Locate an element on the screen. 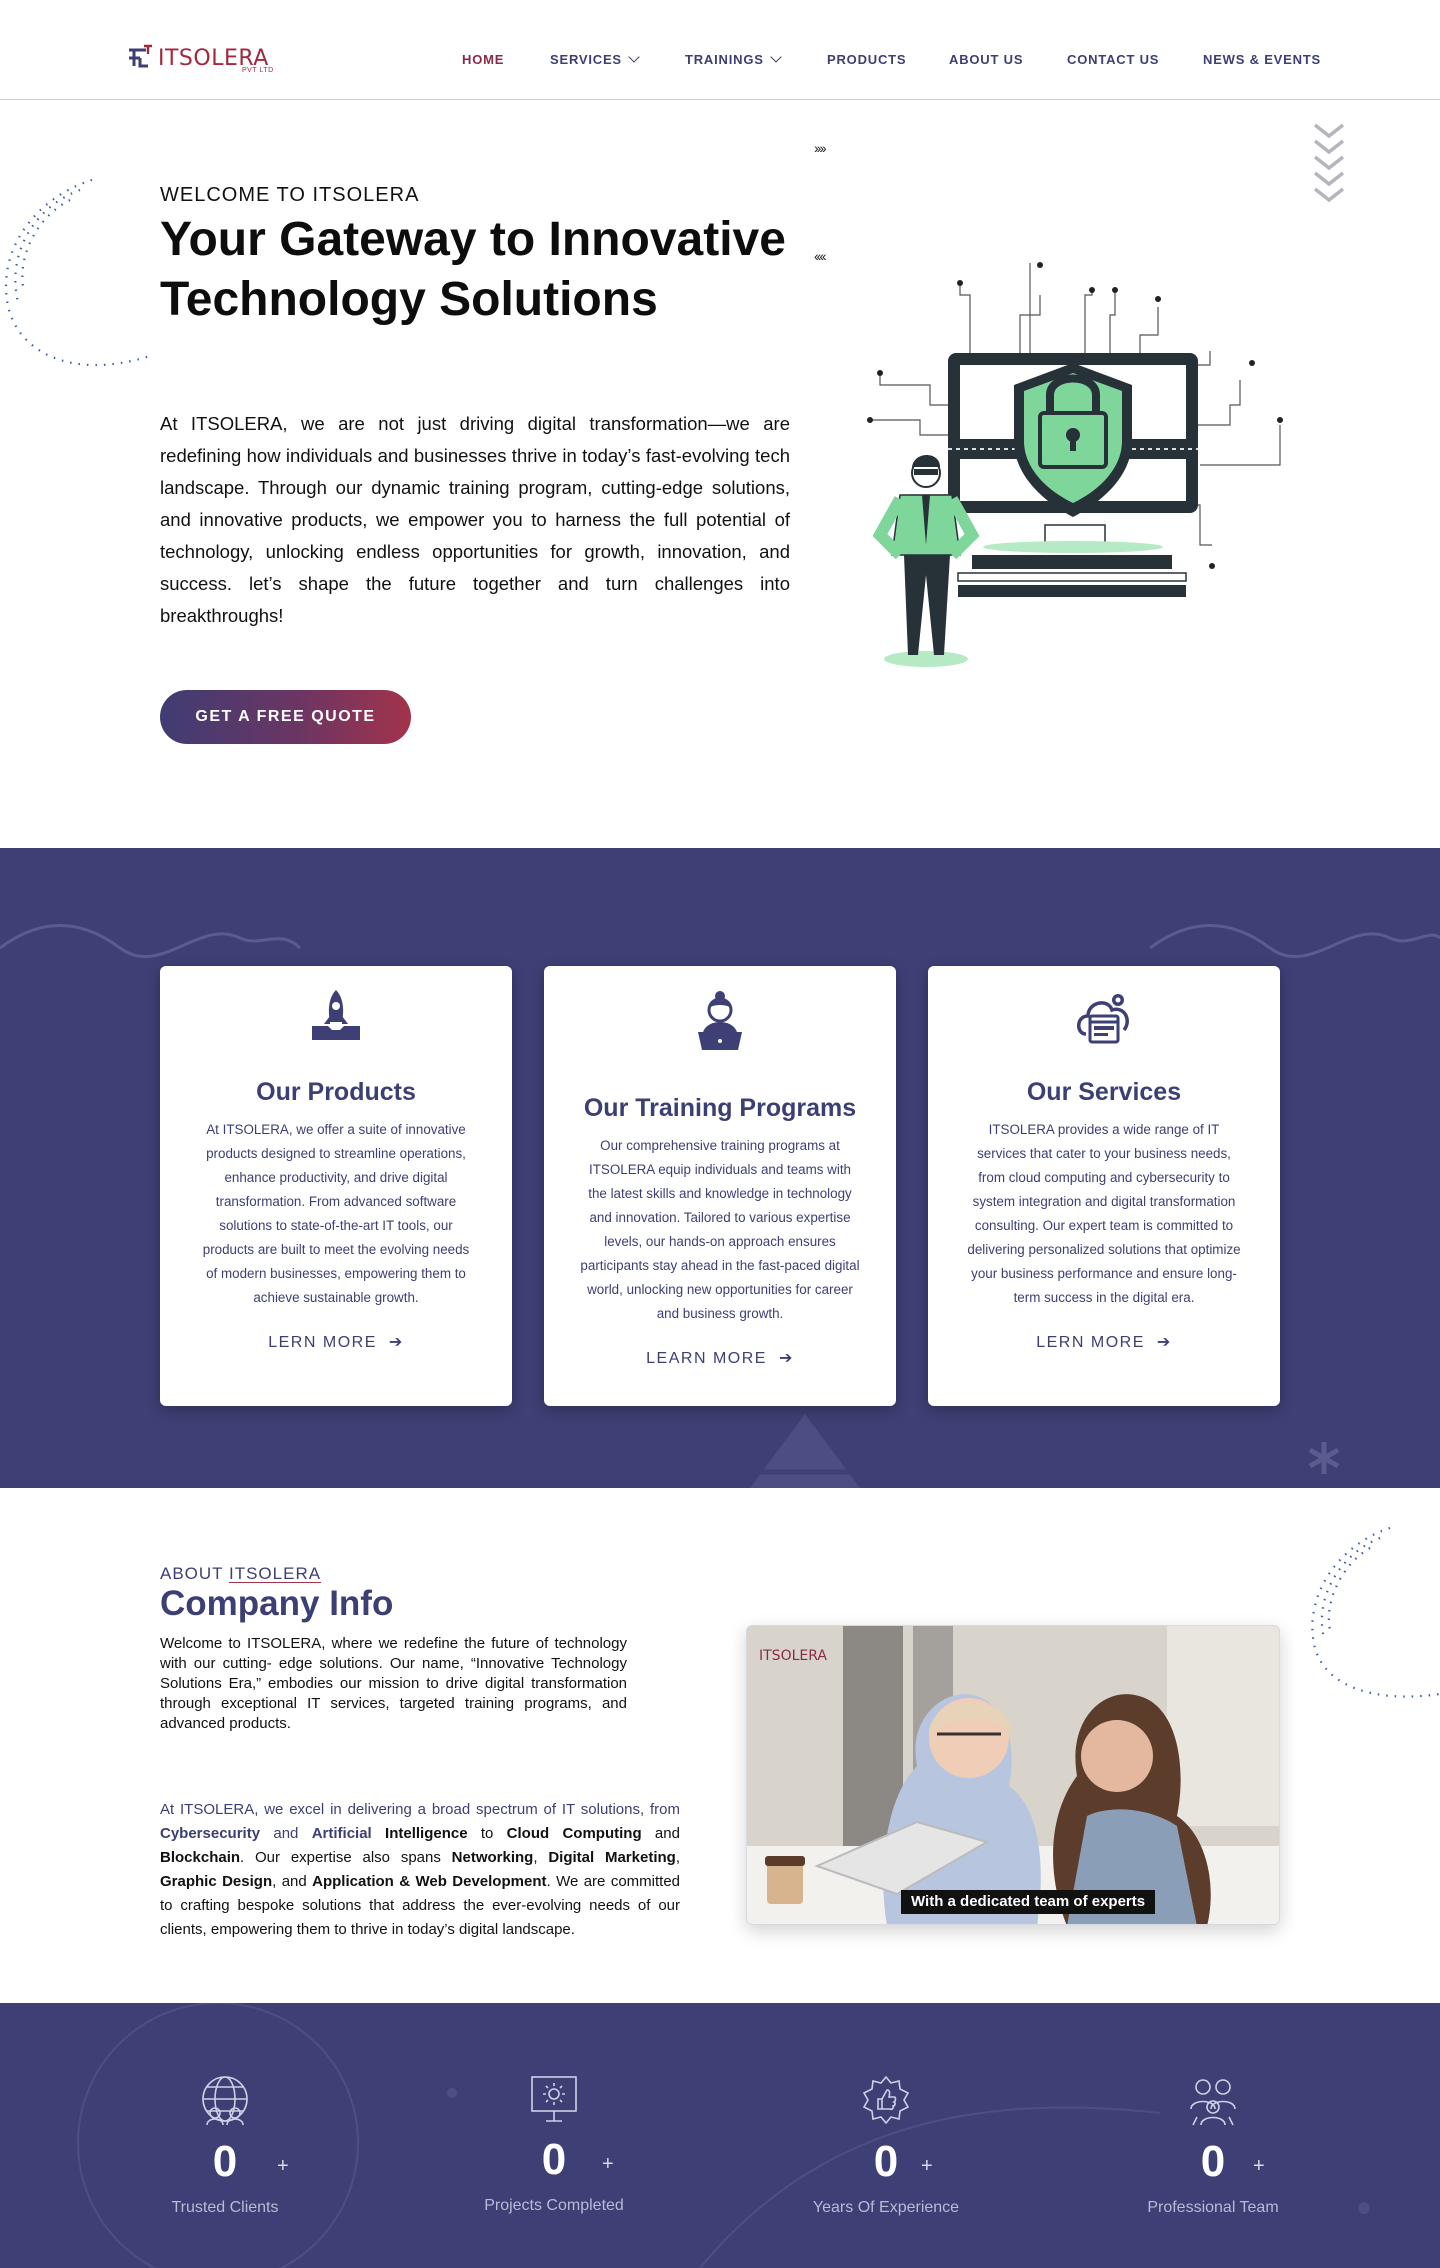 This screenshot has height=2268, width=1440. products-card-title: Our Products is located at coordinates (336, 1092).